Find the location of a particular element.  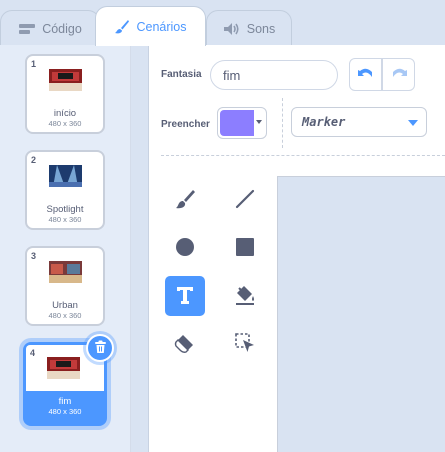

speaker-icon is located at coordinates (232, 29).